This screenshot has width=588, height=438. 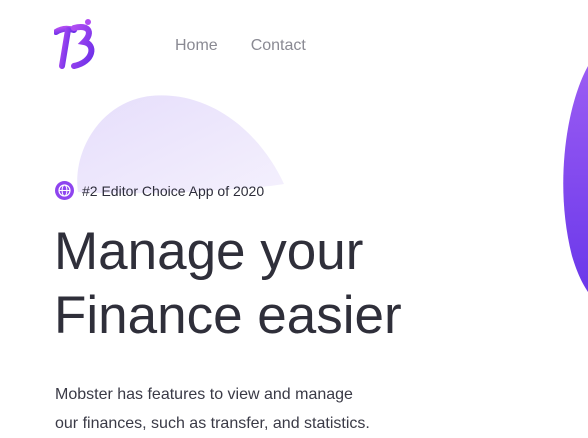 What do you see at coordinates (204, 394) in the screenshot?
I see `description-line: Mobster has features to view and manage` at bounding box center [204, 394].